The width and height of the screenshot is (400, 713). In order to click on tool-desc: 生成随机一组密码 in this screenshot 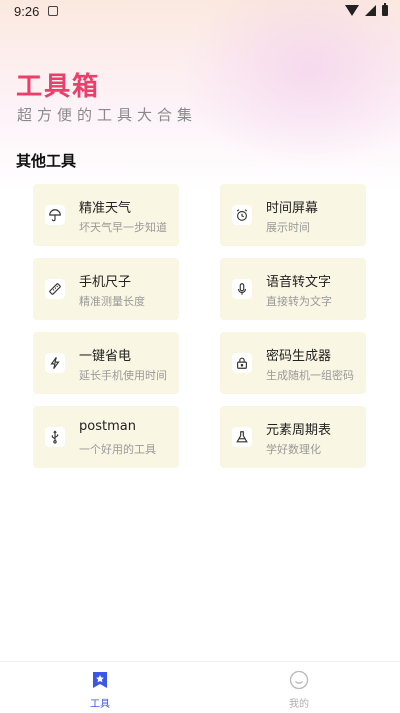, I will do `click(310, 375)`.